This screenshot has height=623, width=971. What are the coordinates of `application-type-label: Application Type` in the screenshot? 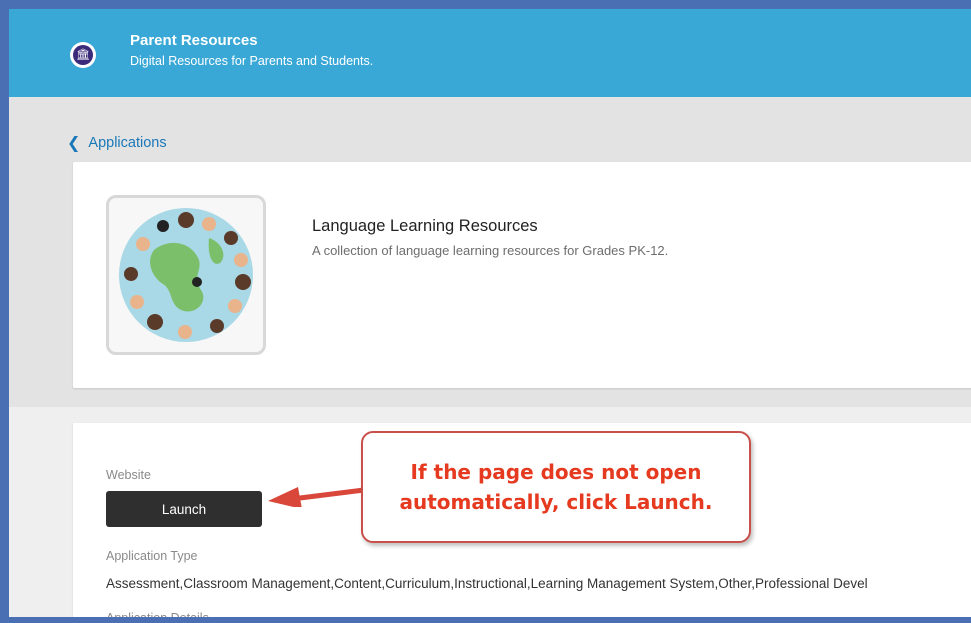 It's located at (152, 556).